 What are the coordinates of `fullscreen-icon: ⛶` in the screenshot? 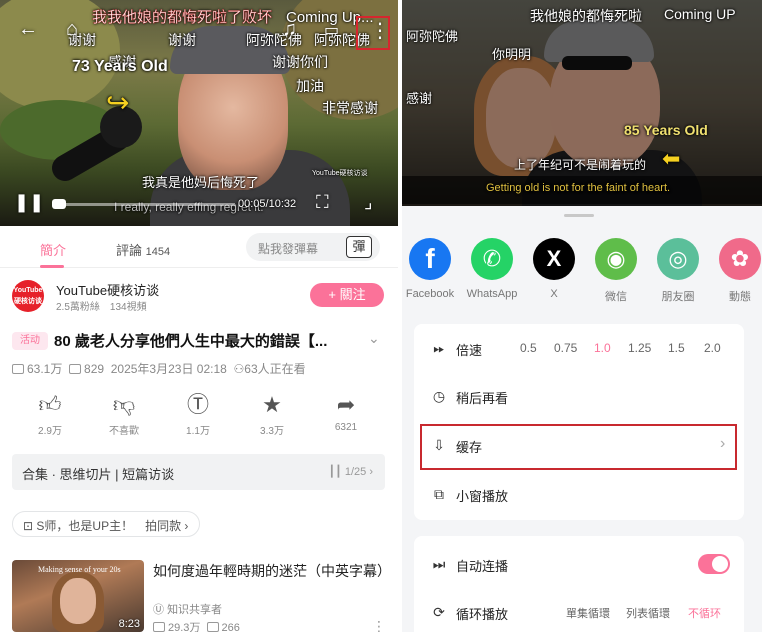 It's located at (322, 202).